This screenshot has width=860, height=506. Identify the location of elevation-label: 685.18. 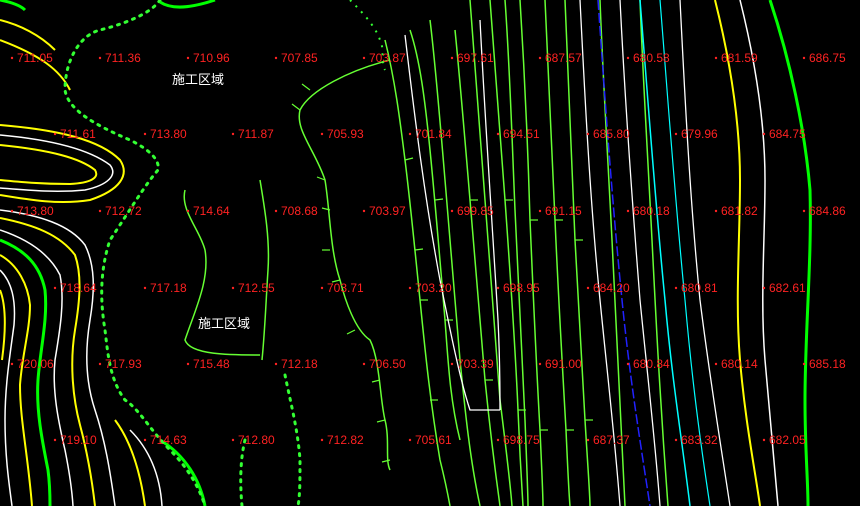
(827, 364).